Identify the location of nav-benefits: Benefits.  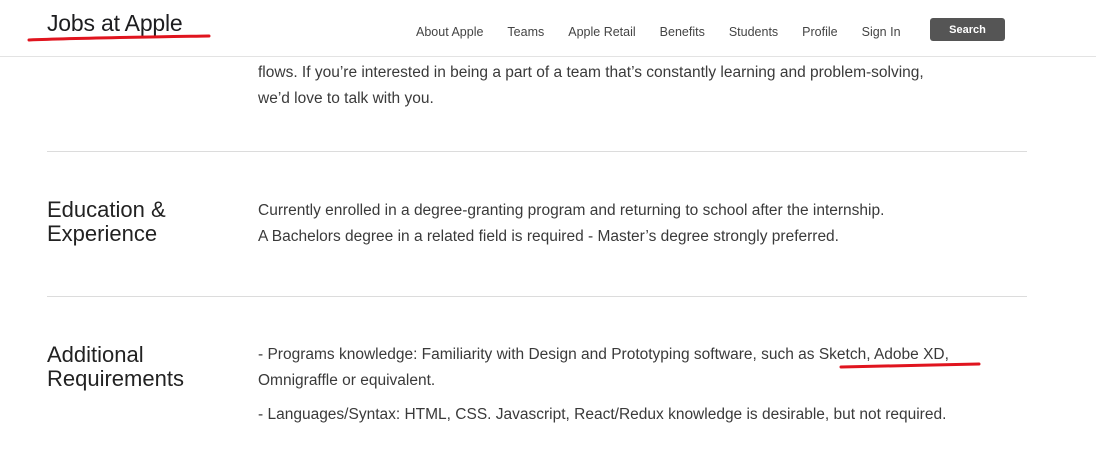
(682, 32).